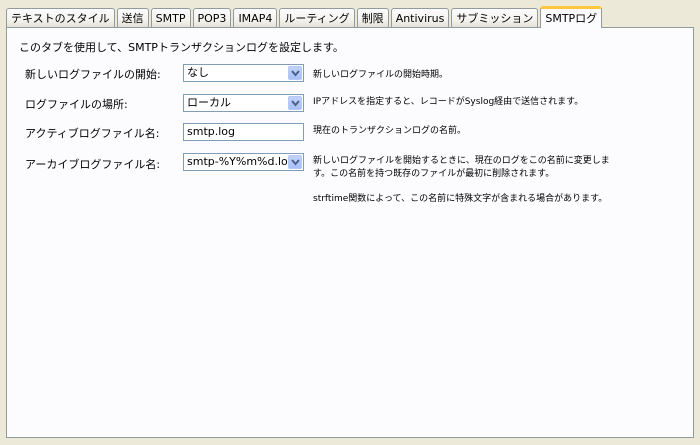 The height and width of the screenshot is (445, 700). Describe the element at coordinates (390, 131) in the screenshot. I see `active-log-name-description: 現在のトランザクションログの名前。` at that location.